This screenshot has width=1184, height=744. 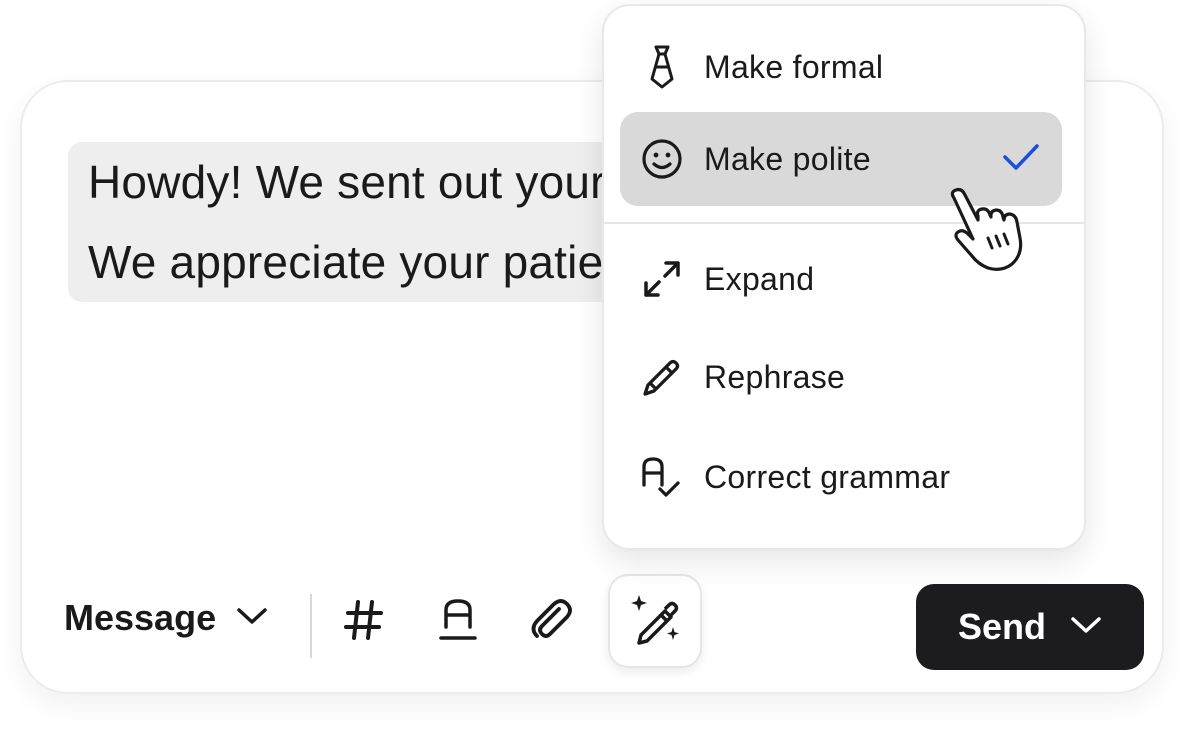 I want to click on menu-item-rephrase: Rephrase, so click(x=841, y=377).